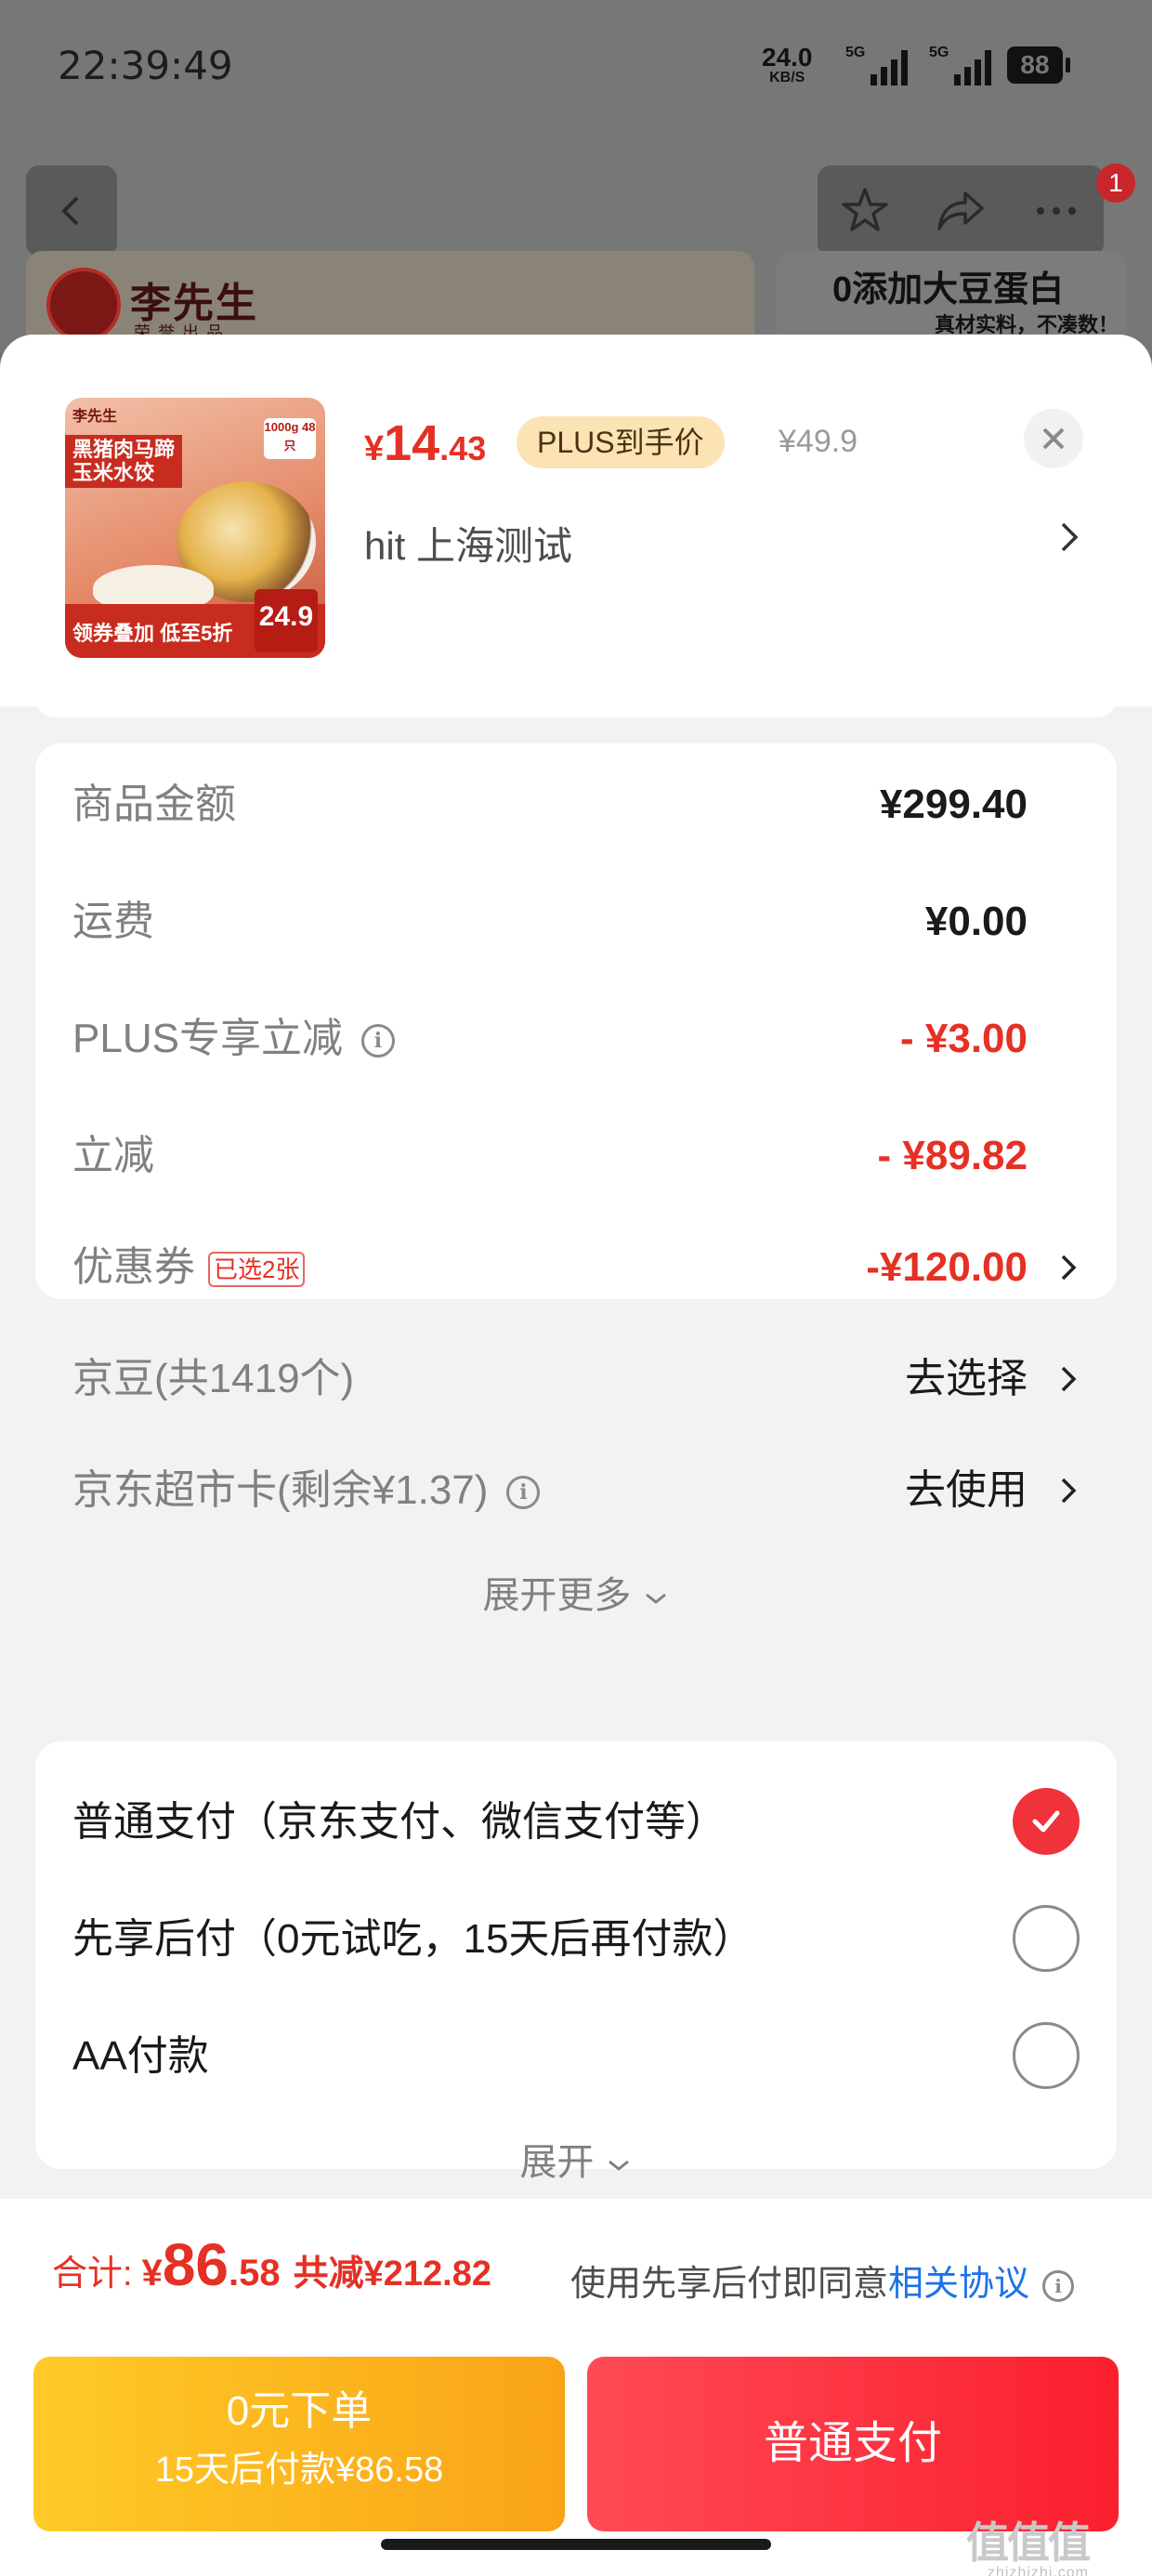 The height and width of the screenshot is (2576, 1152). What do you see at coordinates (822, 2280) in the screenshot?
I see `agreement-text: 使用先享后付即同意相关协议 i` at bounding box center [822, 2280].